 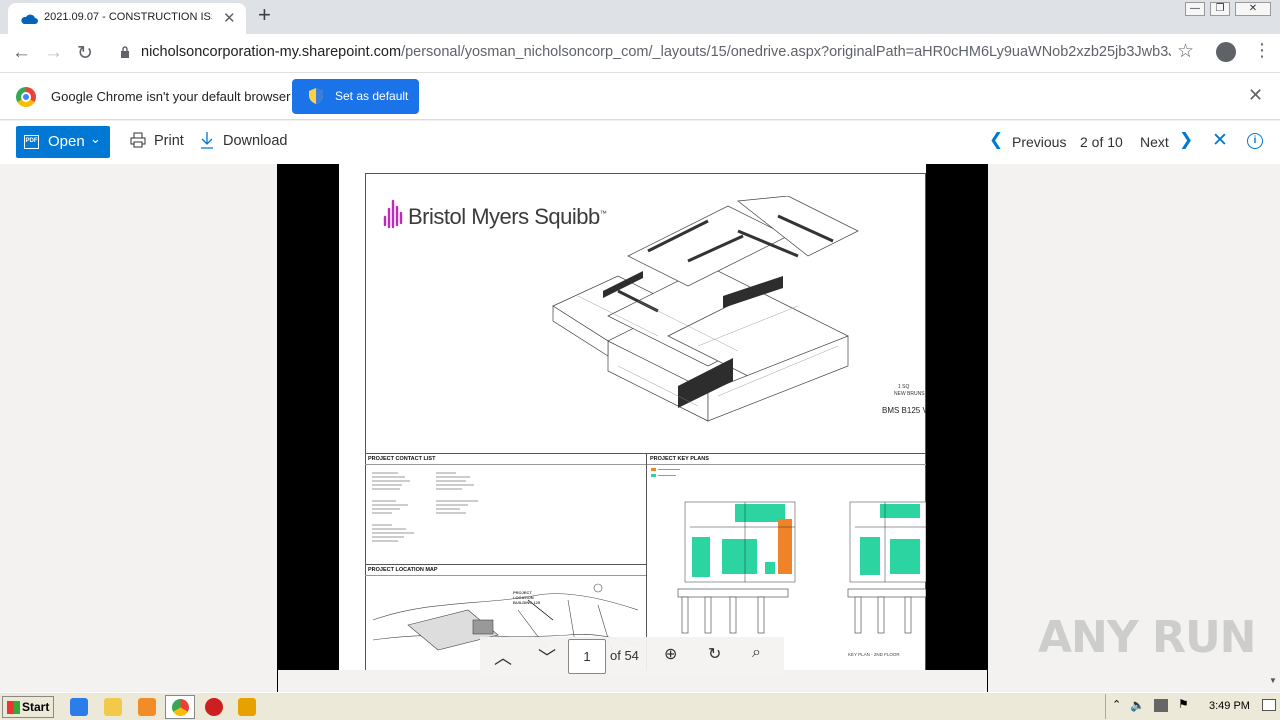 What do you see at coordinates (229, 18) in the screenshot?
I see `tab-close-icon: ✕` at bounding box center [229, 18].